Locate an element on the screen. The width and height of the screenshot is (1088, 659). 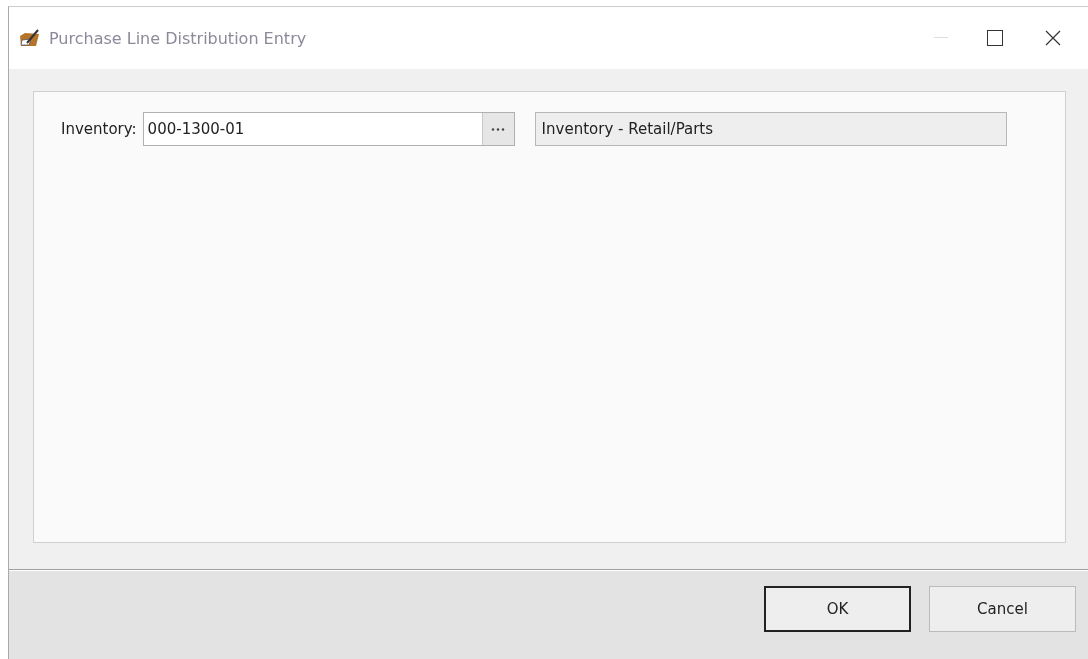
folder-pen-icon is located at coordinates (30, 38).